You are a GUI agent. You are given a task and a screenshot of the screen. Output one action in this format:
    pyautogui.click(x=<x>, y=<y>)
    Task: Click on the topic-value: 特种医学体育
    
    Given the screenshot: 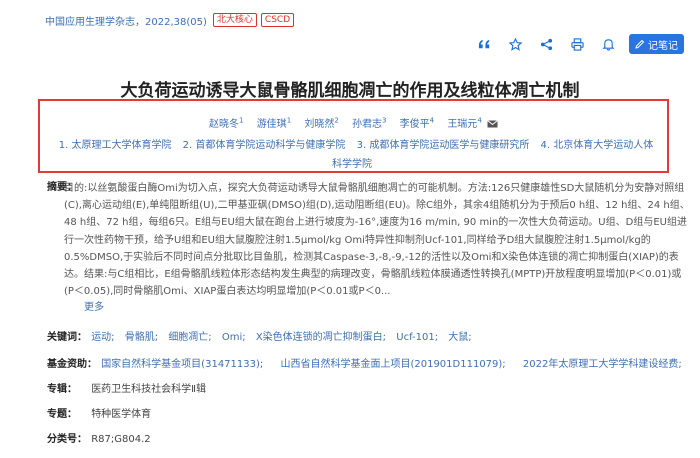 What is the action you would take?
    pyautogui.click(x=121, y=414)
    